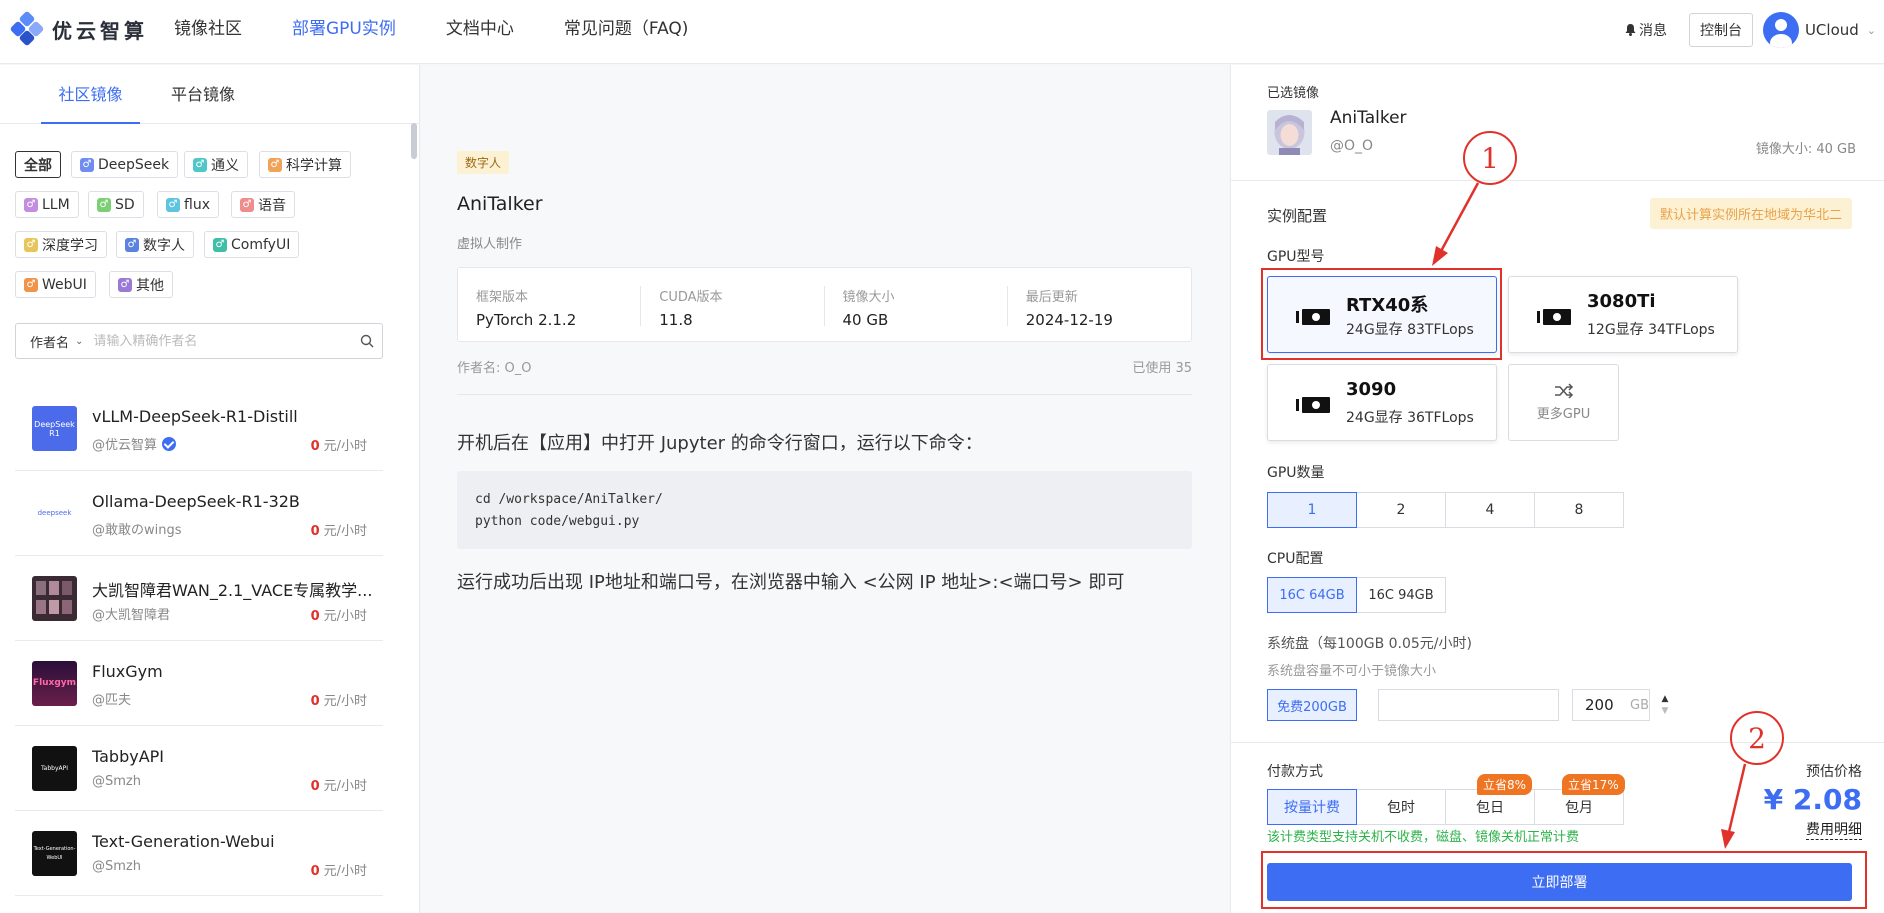 This screenshot has width=1884, height=913. What do you see at coordinates (155, 244) in the screenshot?
I see `filter-chip-digital-human: ♂ 数字人` at bounding box center [155, 244].